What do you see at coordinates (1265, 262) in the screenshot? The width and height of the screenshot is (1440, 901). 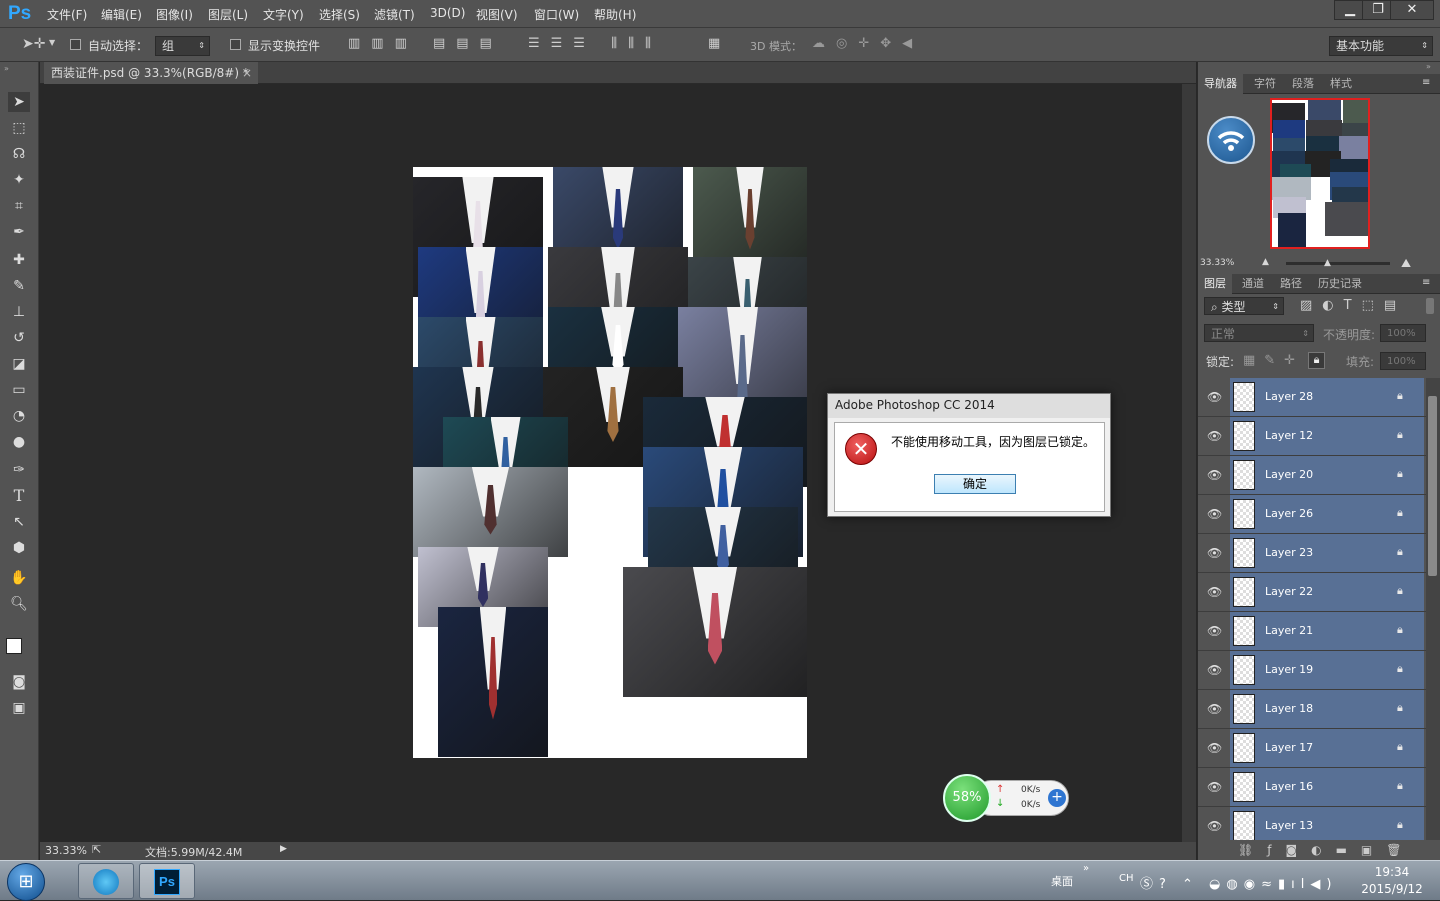 I see `zoom-out-icon: ▲` at bounding box center [1265, 262].